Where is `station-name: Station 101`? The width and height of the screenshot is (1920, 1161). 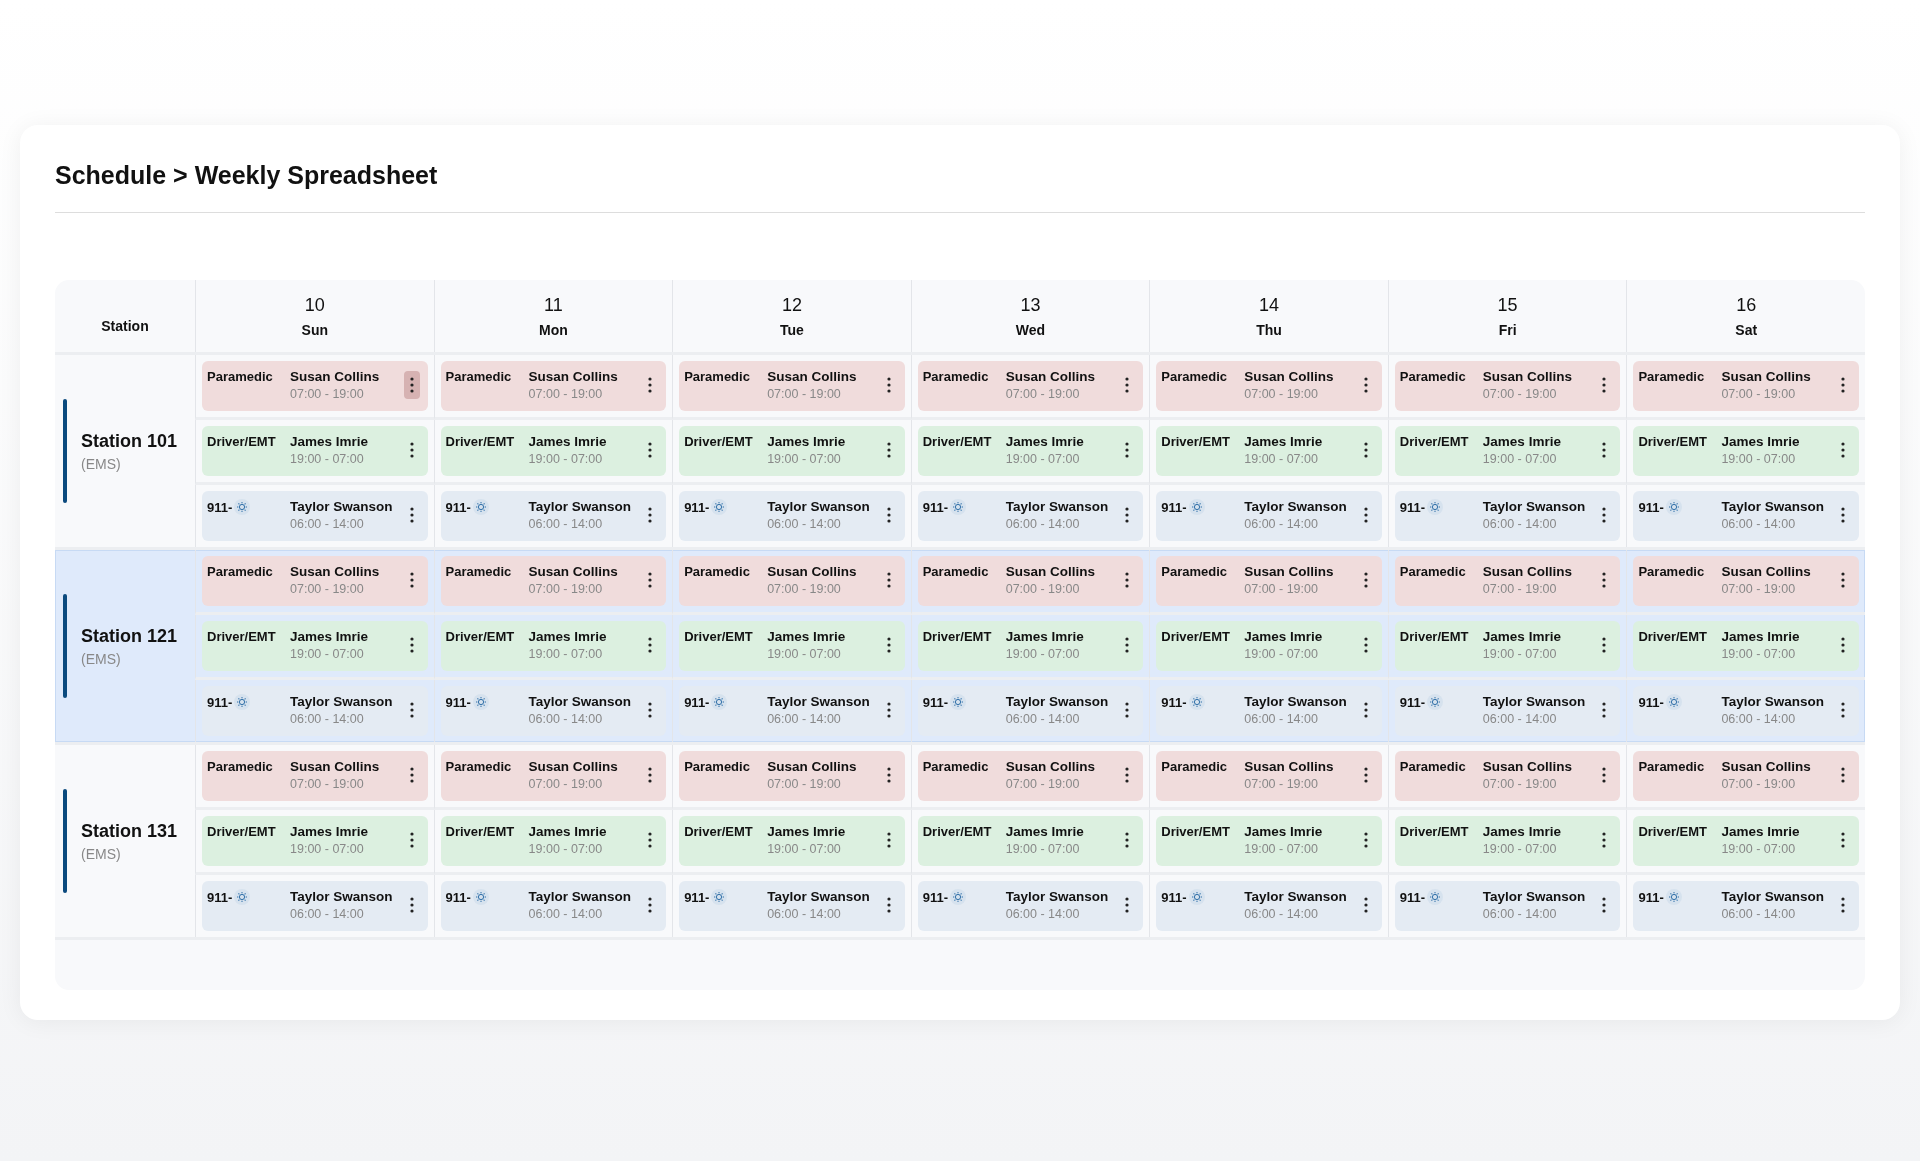 station-name: Station 101 is located at coordinates (129, 441).